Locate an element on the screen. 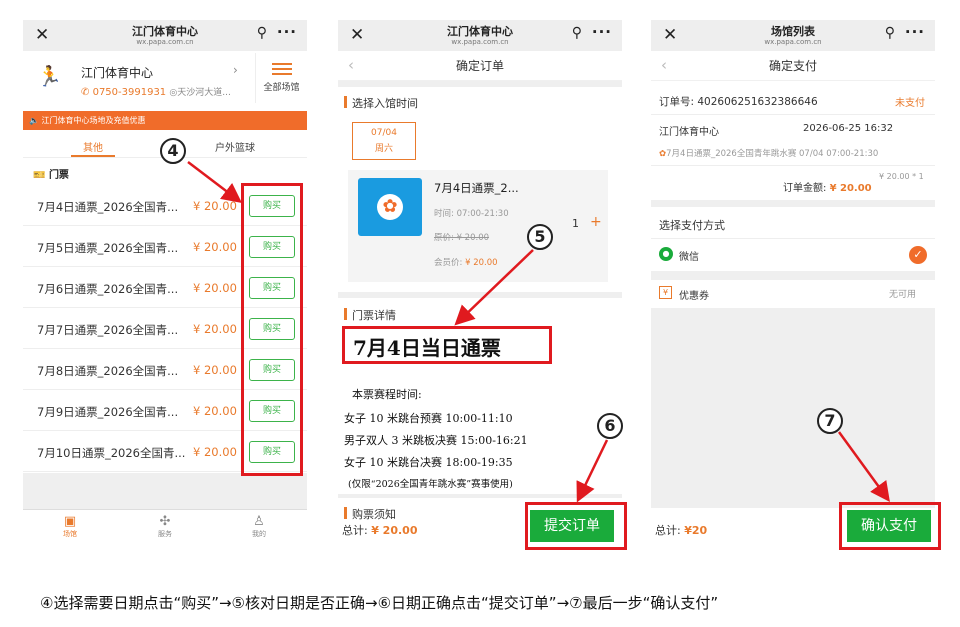 The width and height of the screenshot is (960, 627). step-badge: 5 is located at coordinates (540, 237).